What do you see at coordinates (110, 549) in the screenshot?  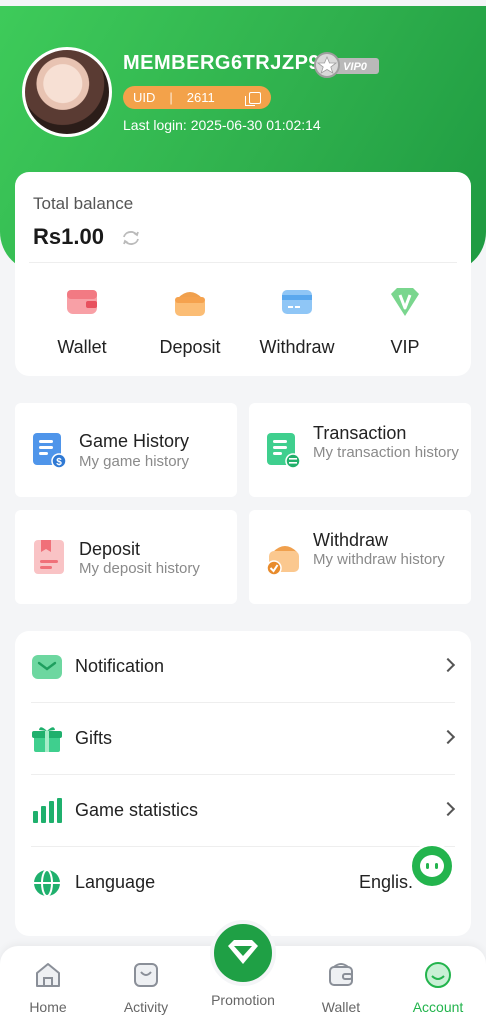 I see `tile-title: Deposit` at bounding box center [110, 549].